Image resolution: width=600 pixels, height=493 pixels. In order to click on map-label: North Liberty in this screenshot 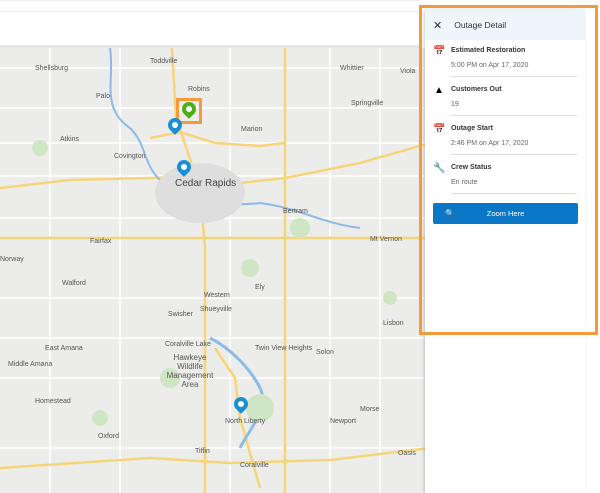, I will do `click(245, 421)`.